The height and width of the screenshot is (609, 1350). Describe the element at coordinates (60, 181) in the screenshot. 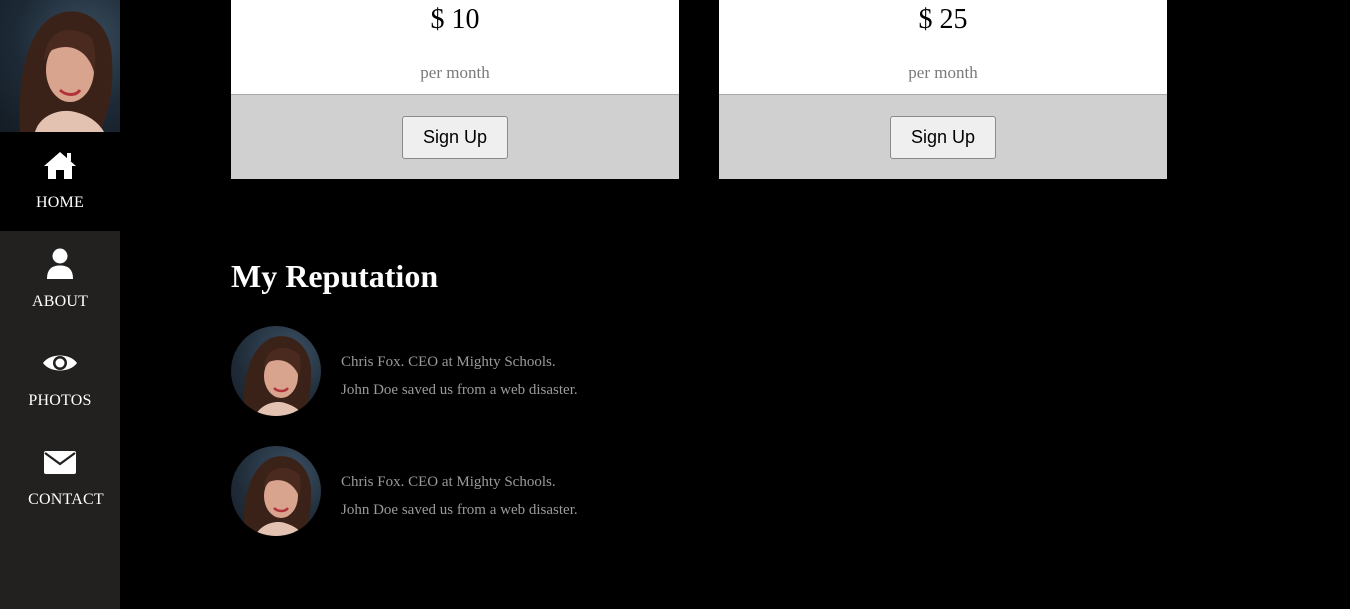

I see `sidebar-item-home: HOME` at that location.